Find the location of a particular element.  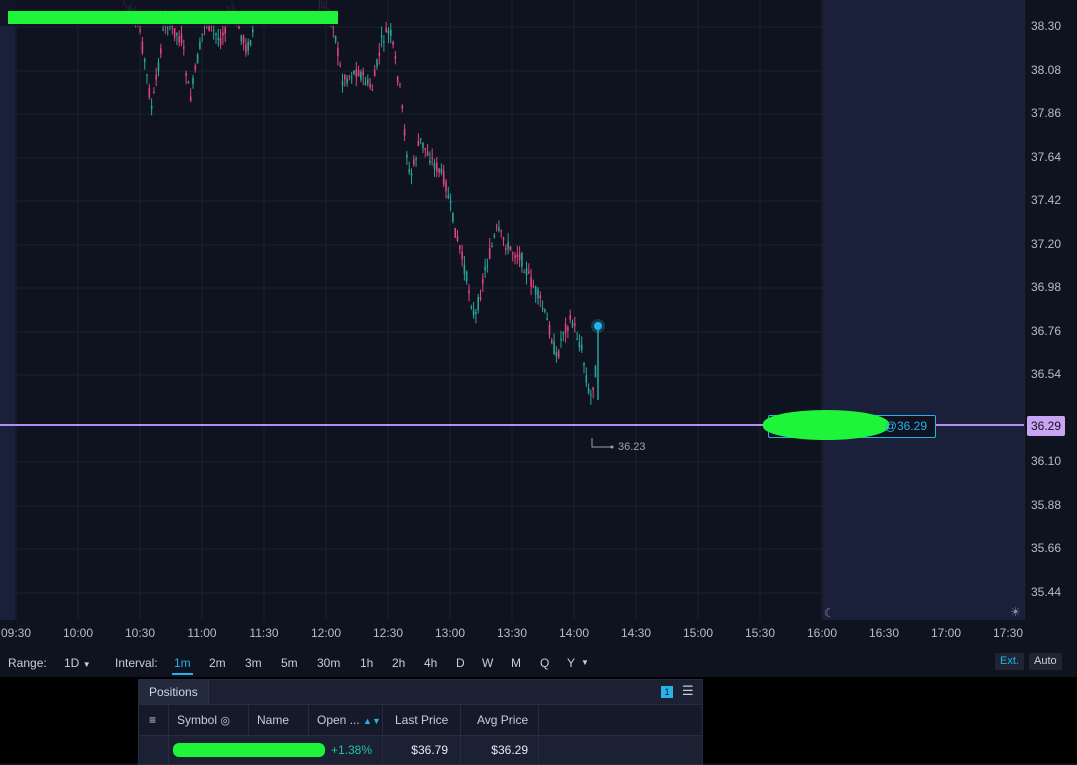

interval-W: W is located at coordinates (487, 663).